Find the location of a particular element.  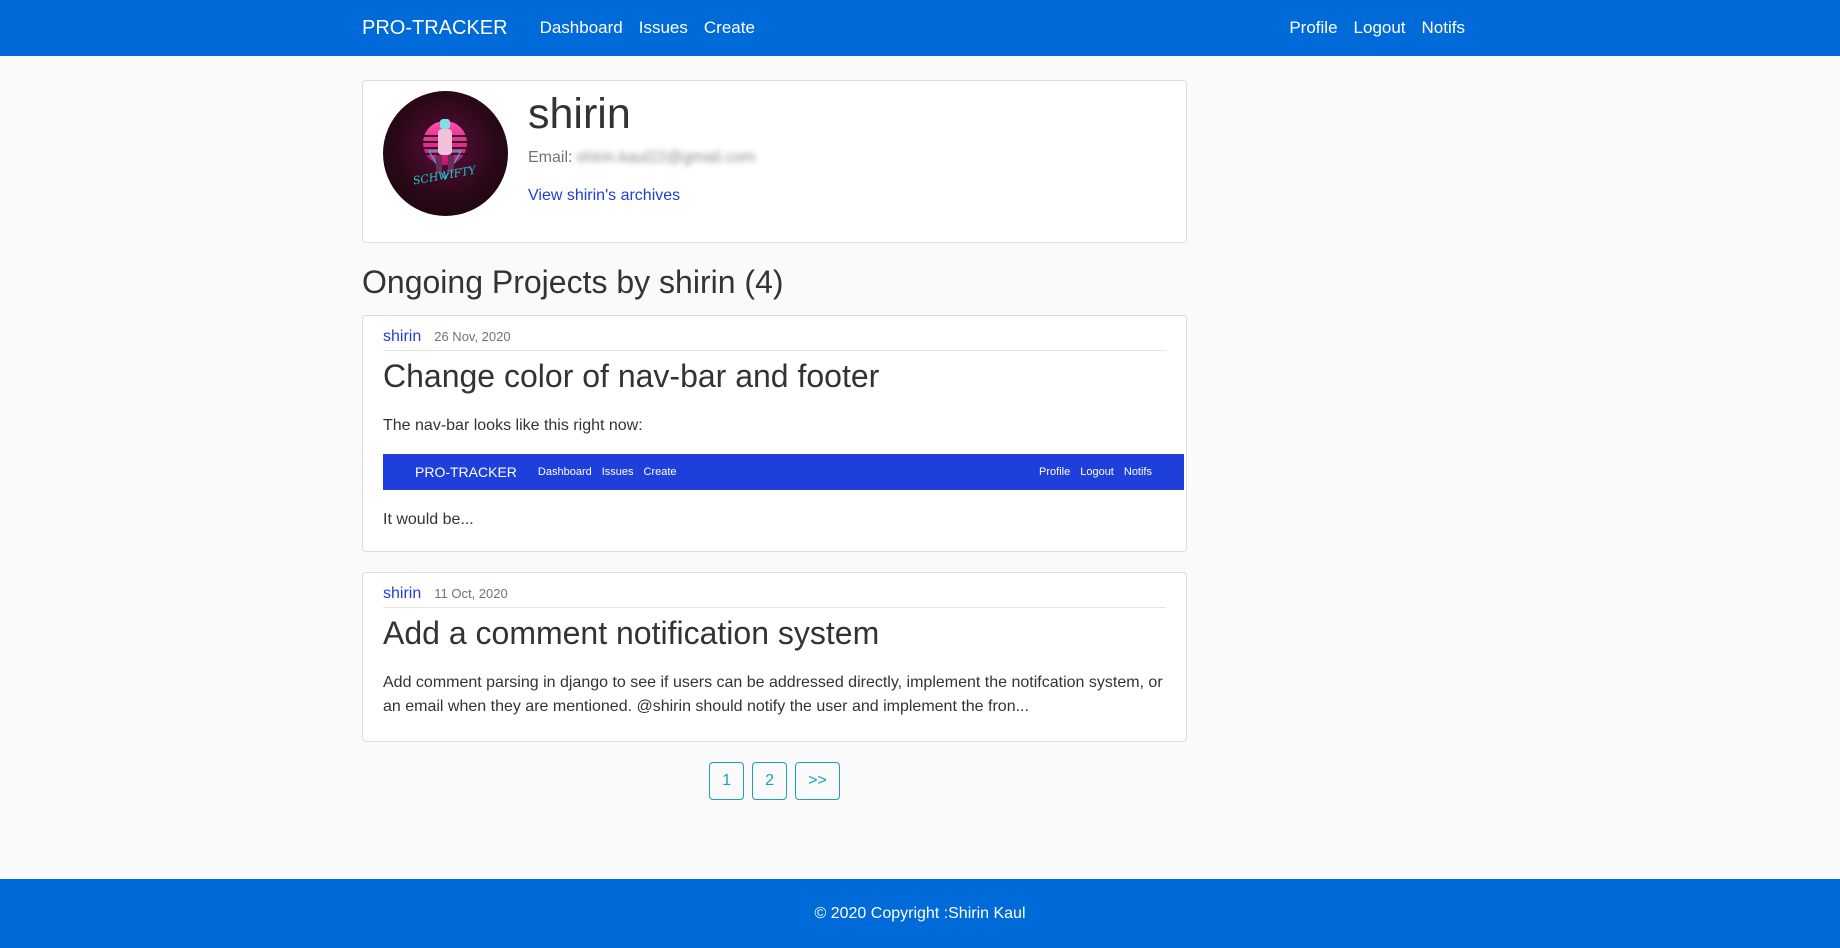

footer: © 2020 Copyright :Shirin Kaul is located at coordinates (920, 913).